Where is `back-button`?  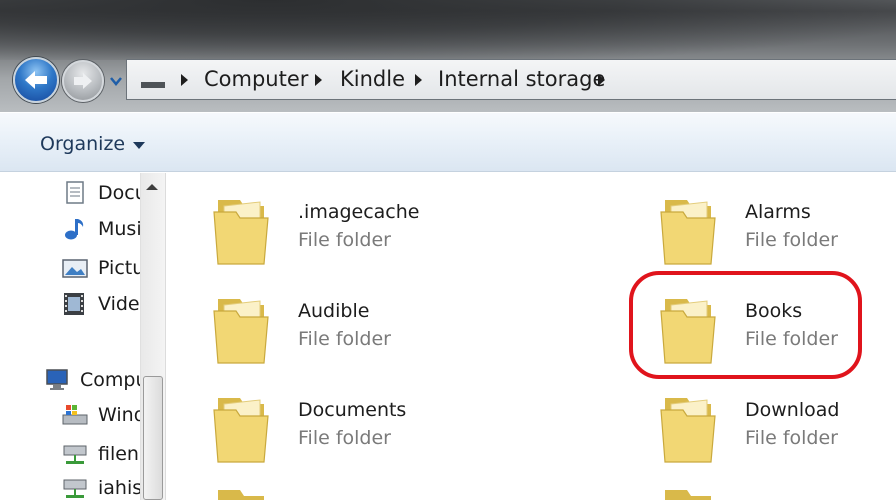
back-button is located at coordinates (36, 80).